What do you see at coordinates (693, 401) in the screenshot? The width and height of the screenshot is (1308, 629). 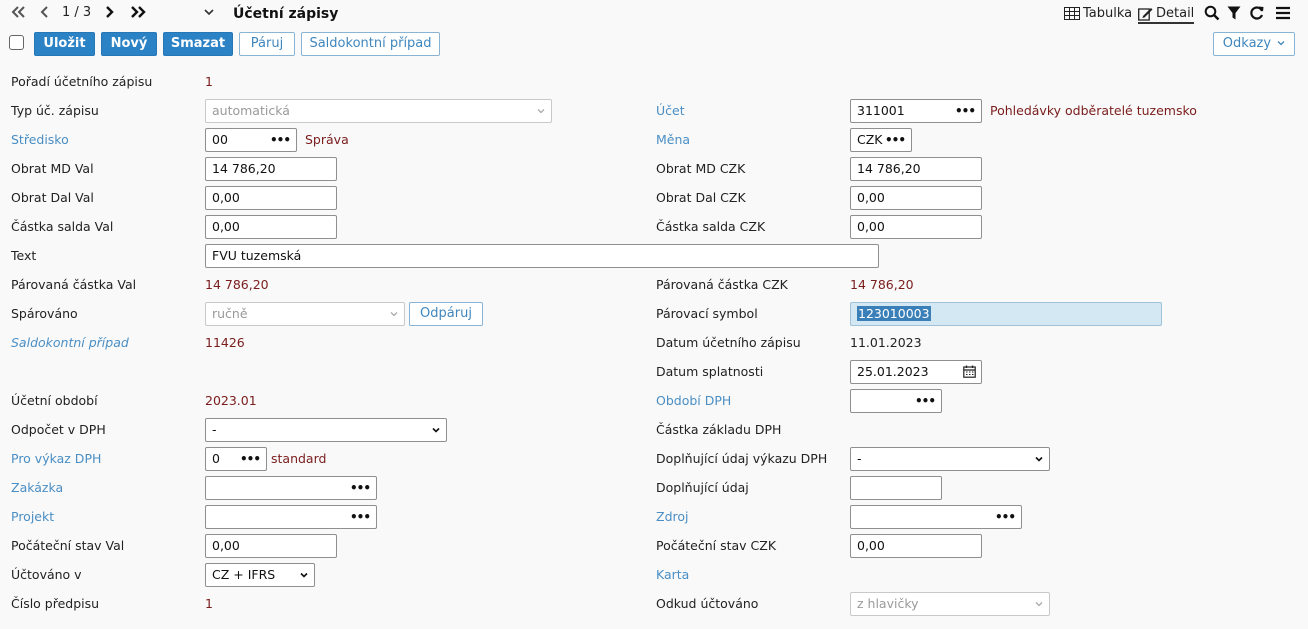 I see `obdobi-dph-label-link: Období DPH` at bounding box center [693, 401].